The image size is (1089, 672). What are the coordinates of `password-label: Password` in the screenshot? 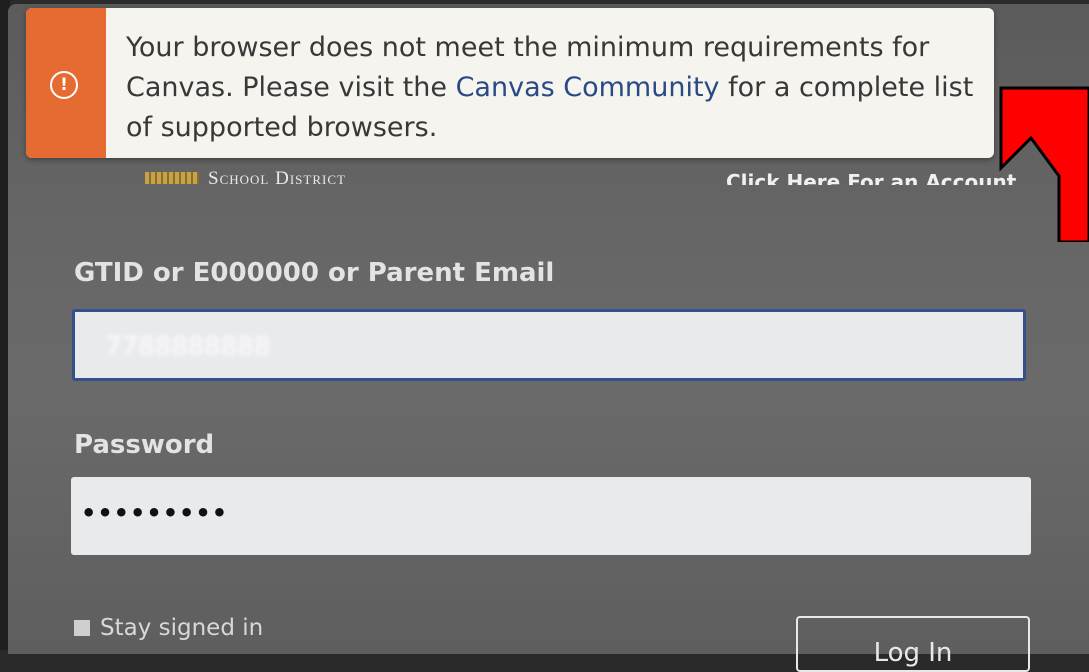 It's located at (144, 445).